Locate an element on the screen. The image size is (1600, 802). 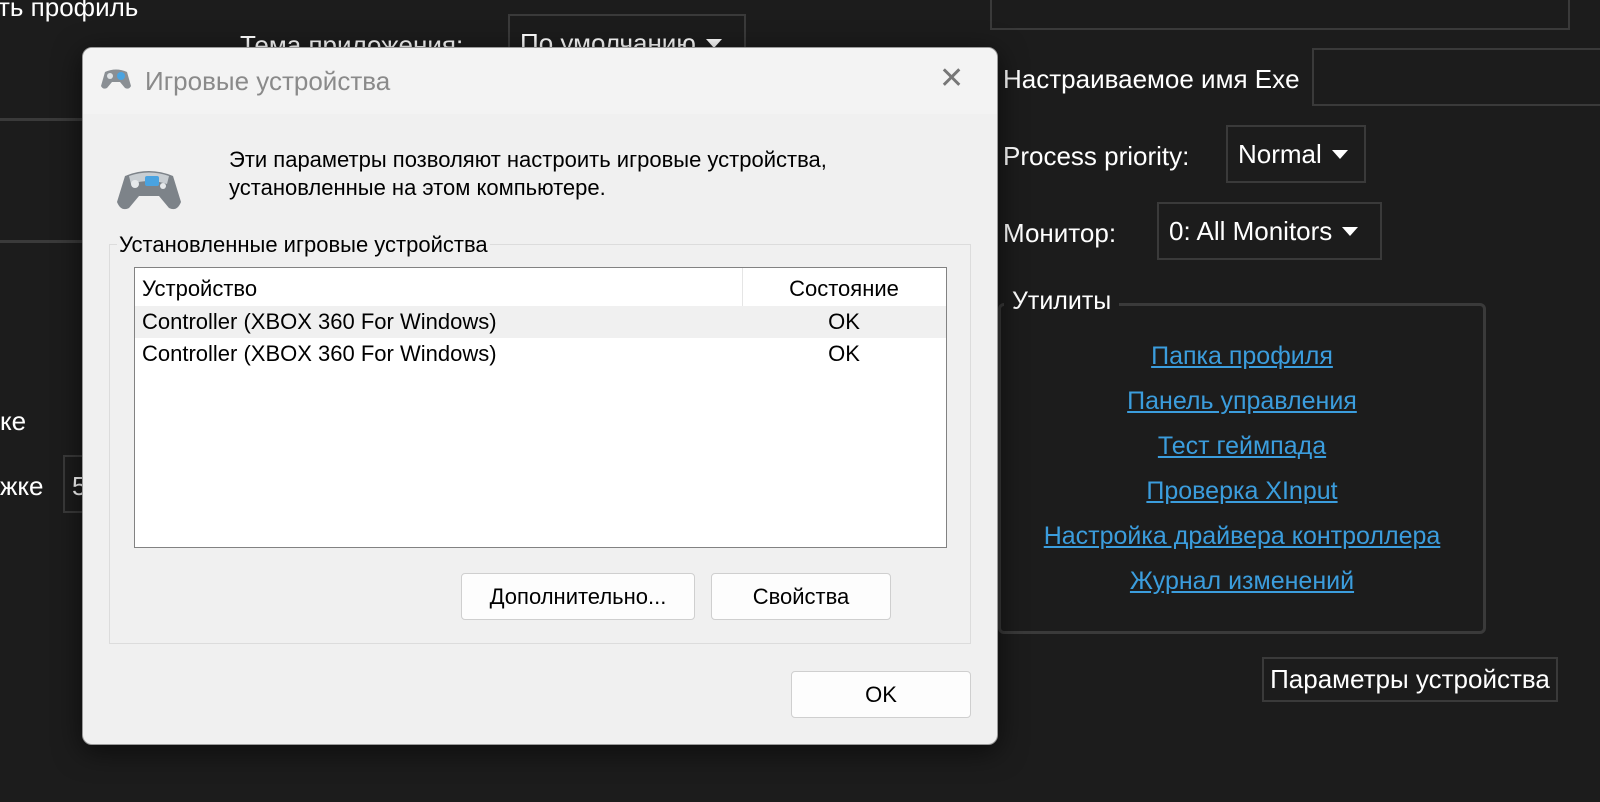
partial-label: жке is located at coordinates (22, 486).